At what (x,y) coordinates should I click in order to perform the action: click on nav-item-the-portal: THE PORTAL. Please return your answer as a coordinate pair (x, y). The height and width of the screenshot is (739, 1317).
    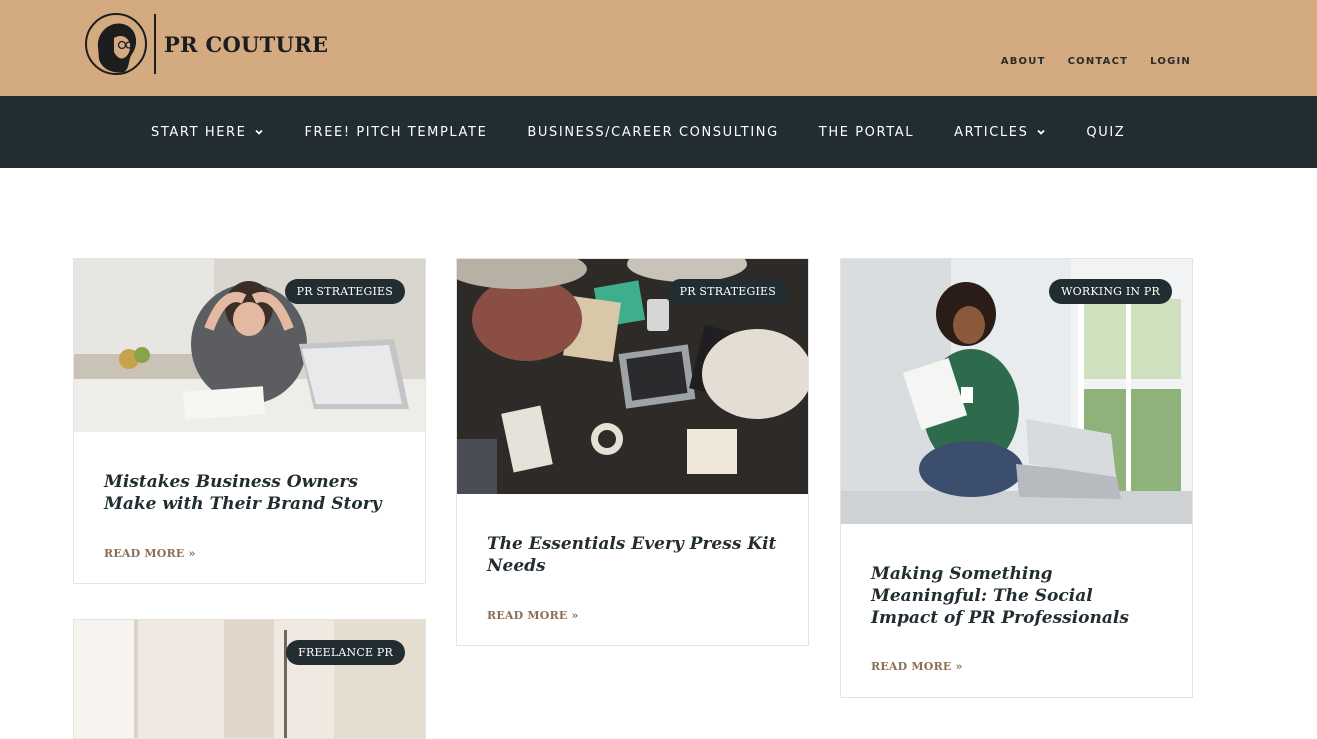
    Looking at the image, I should click on (866, 132).